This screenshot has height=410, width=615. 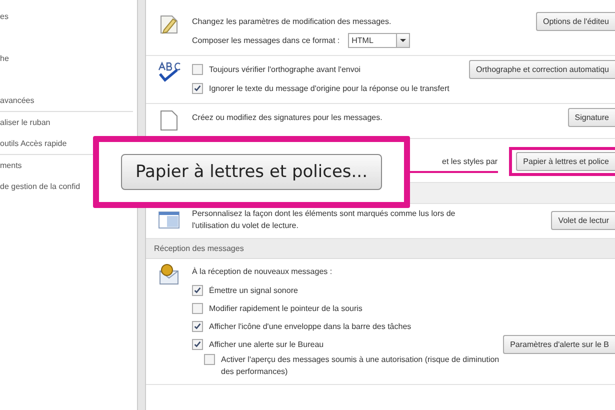 I want to click on checkbox-label: Ignorer le texte du message d'origine pour la réponse ou le transfert, so click(x=329, y=88).